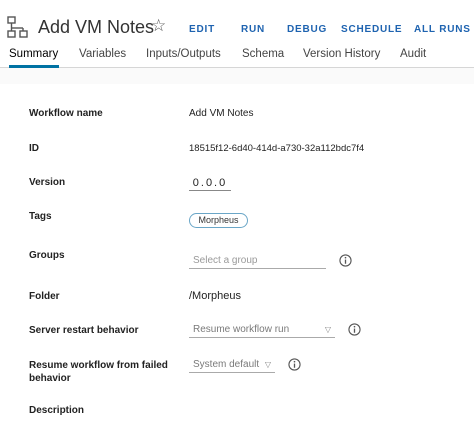 This screenshot has width=474, height=427. I want to click on tab-variables: Variables, so click(102, 54).